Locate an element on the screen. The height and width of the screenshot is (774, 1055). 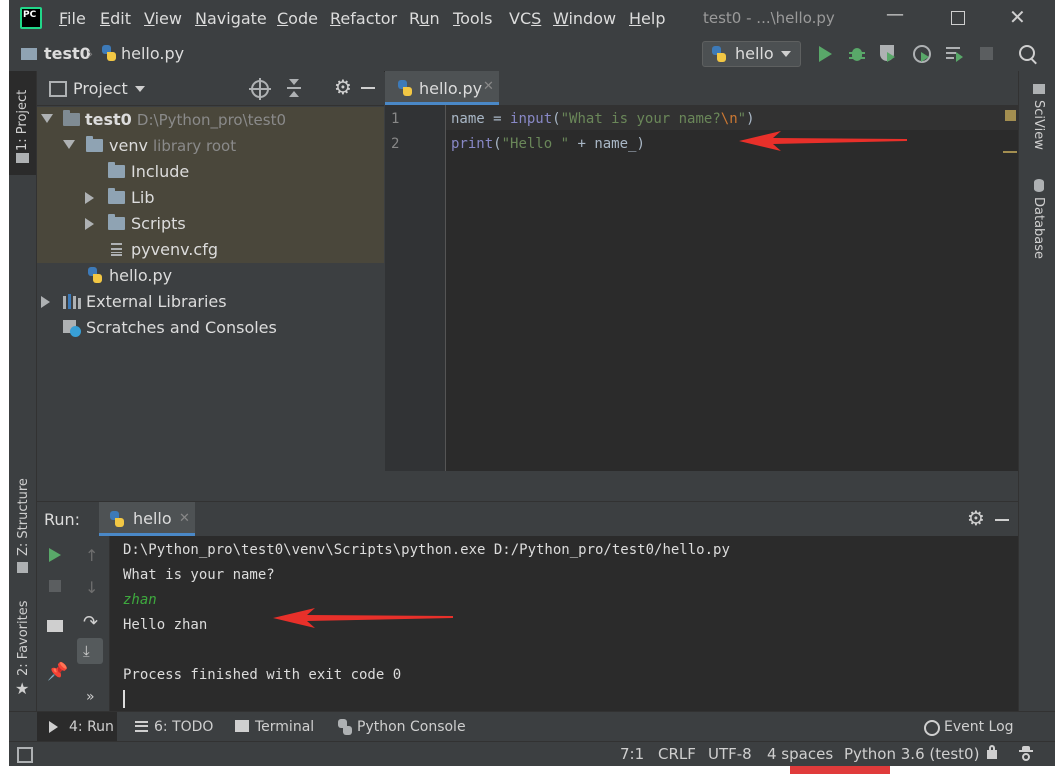
lock-icon is located at coordinates (992, 752).